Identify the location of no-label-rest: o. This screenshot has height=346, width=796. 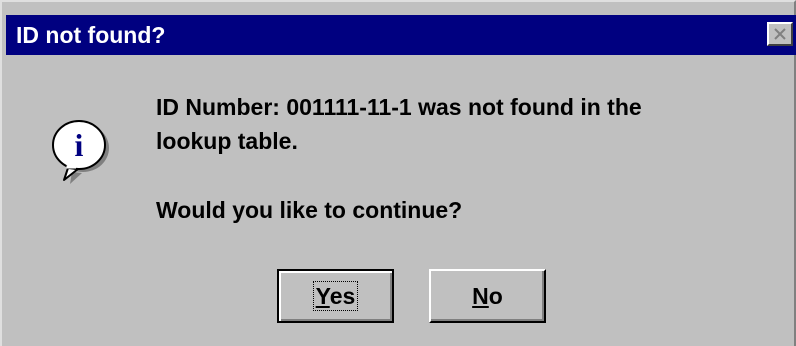
(495, 296).